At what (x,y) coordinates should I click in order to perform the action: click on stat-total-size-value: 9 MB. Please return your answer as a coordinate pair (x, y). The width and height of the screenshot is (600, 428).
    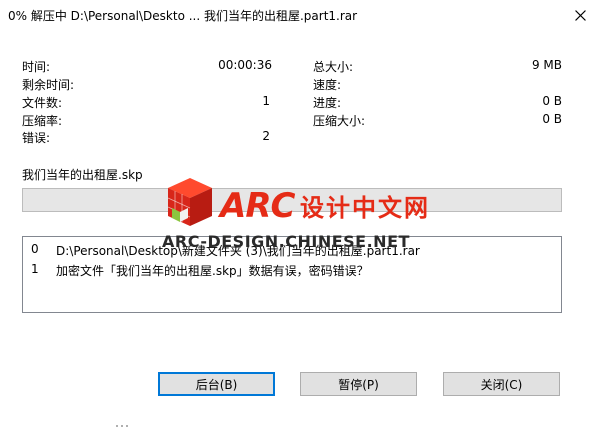
    Looking at the image, I should click on (546, 65).